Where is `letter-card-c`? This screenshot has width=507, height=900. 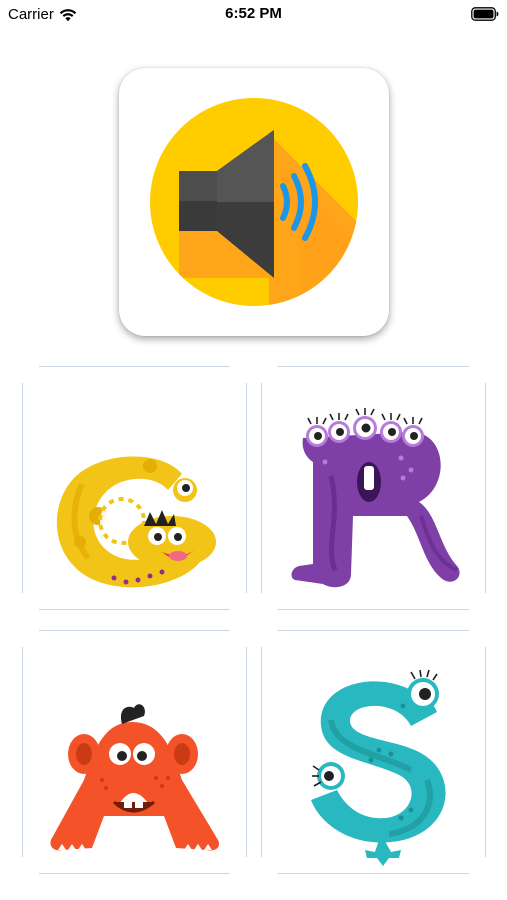
letter-card-c is located at coordinates (134, 488).